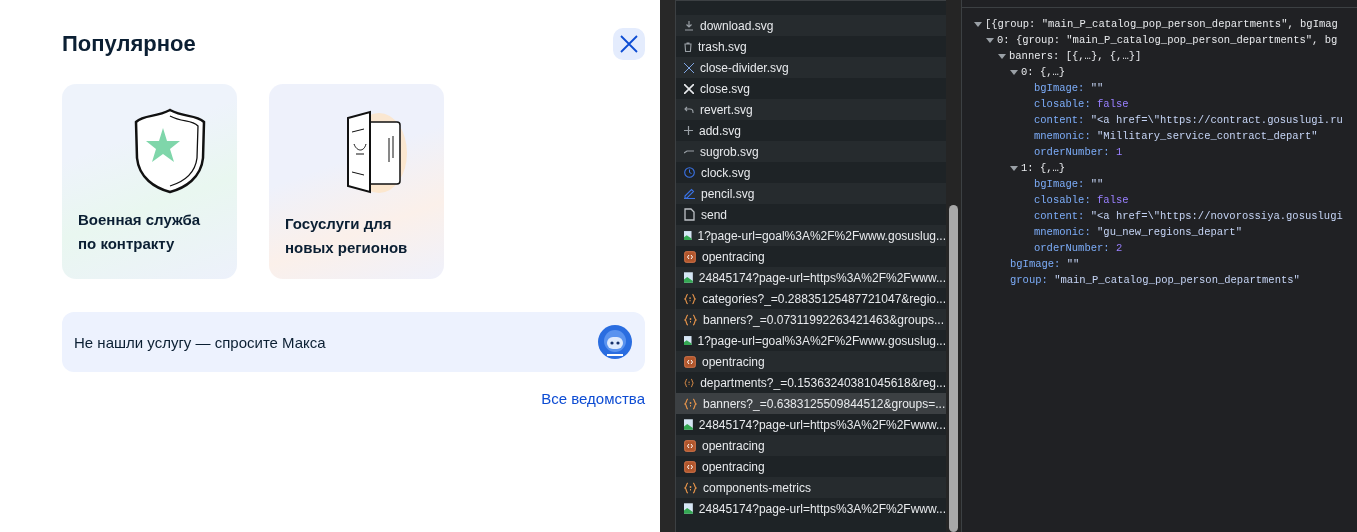 This screenshot has width=1357, height=532. I want to click on service-card: Военная служба по контракту, so click(149, 181).